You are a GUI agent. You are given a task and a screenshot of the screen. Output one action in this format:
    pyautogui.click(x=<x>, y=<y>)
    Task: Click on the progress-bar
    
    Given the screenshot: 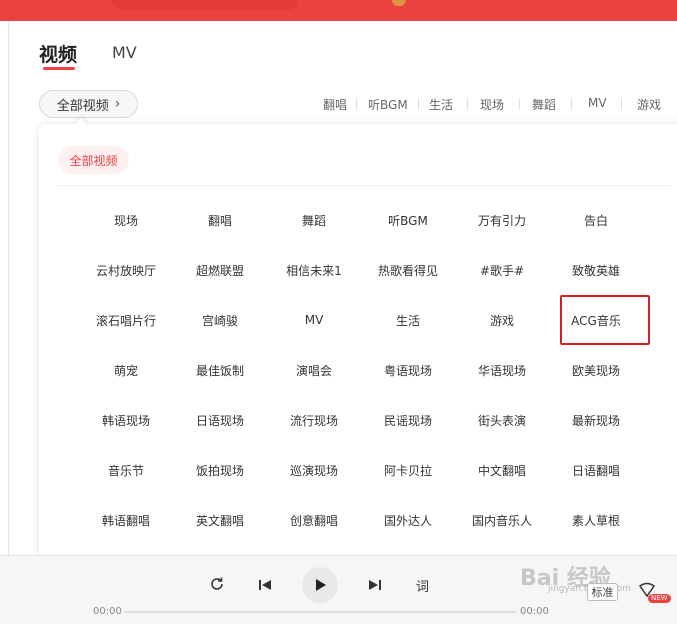 What is the action you would take?
    pyautogui.click(x=320, y=612)
    